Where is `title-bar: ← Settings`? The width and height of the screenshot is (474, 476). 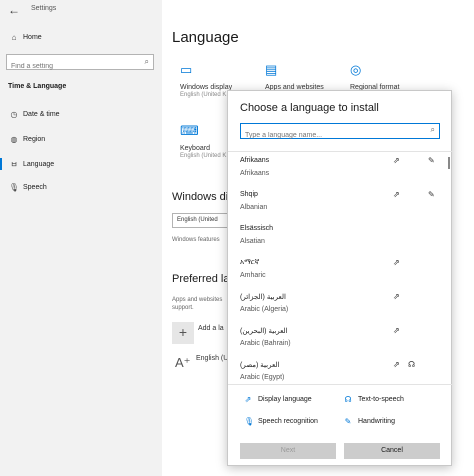
title-bar: ← Settings is located at coordinates (237, 10).